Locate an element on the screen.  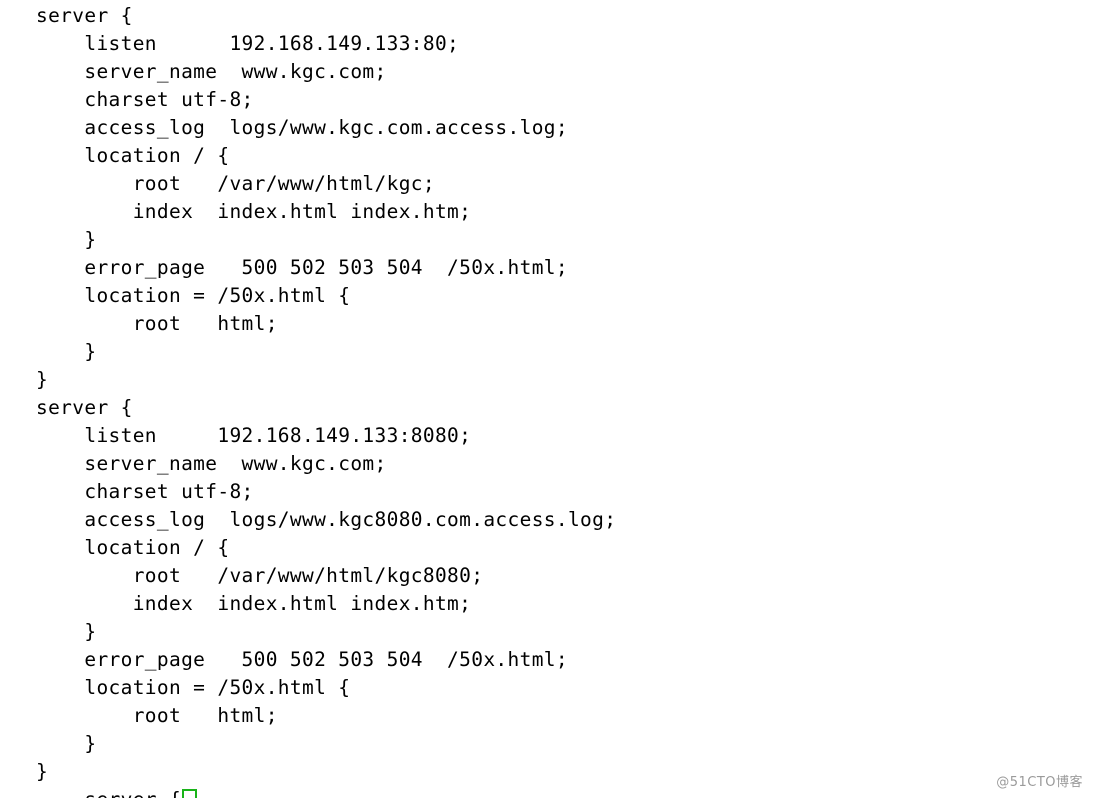
watermark: @51CTO博客 is located at coordinates (1039, 782).